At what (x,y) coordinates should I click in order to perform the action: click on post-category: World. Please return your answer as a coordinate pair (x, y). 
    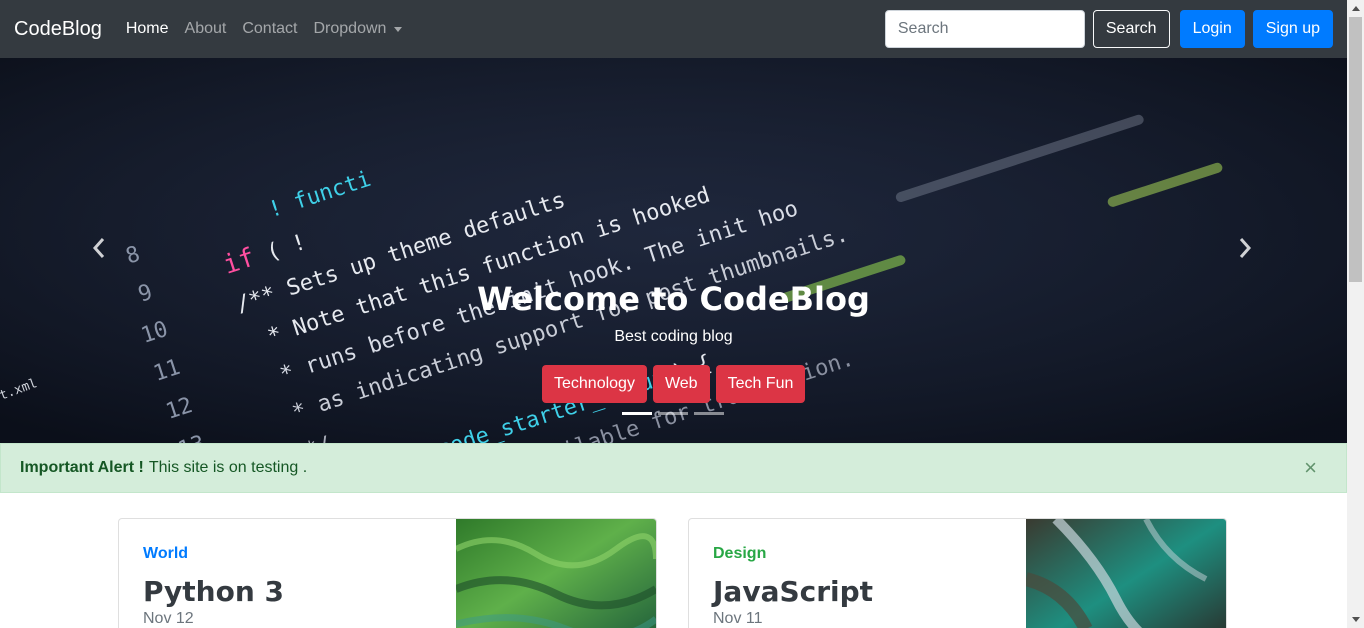
    Looking at the image, I should click on (166, 553).